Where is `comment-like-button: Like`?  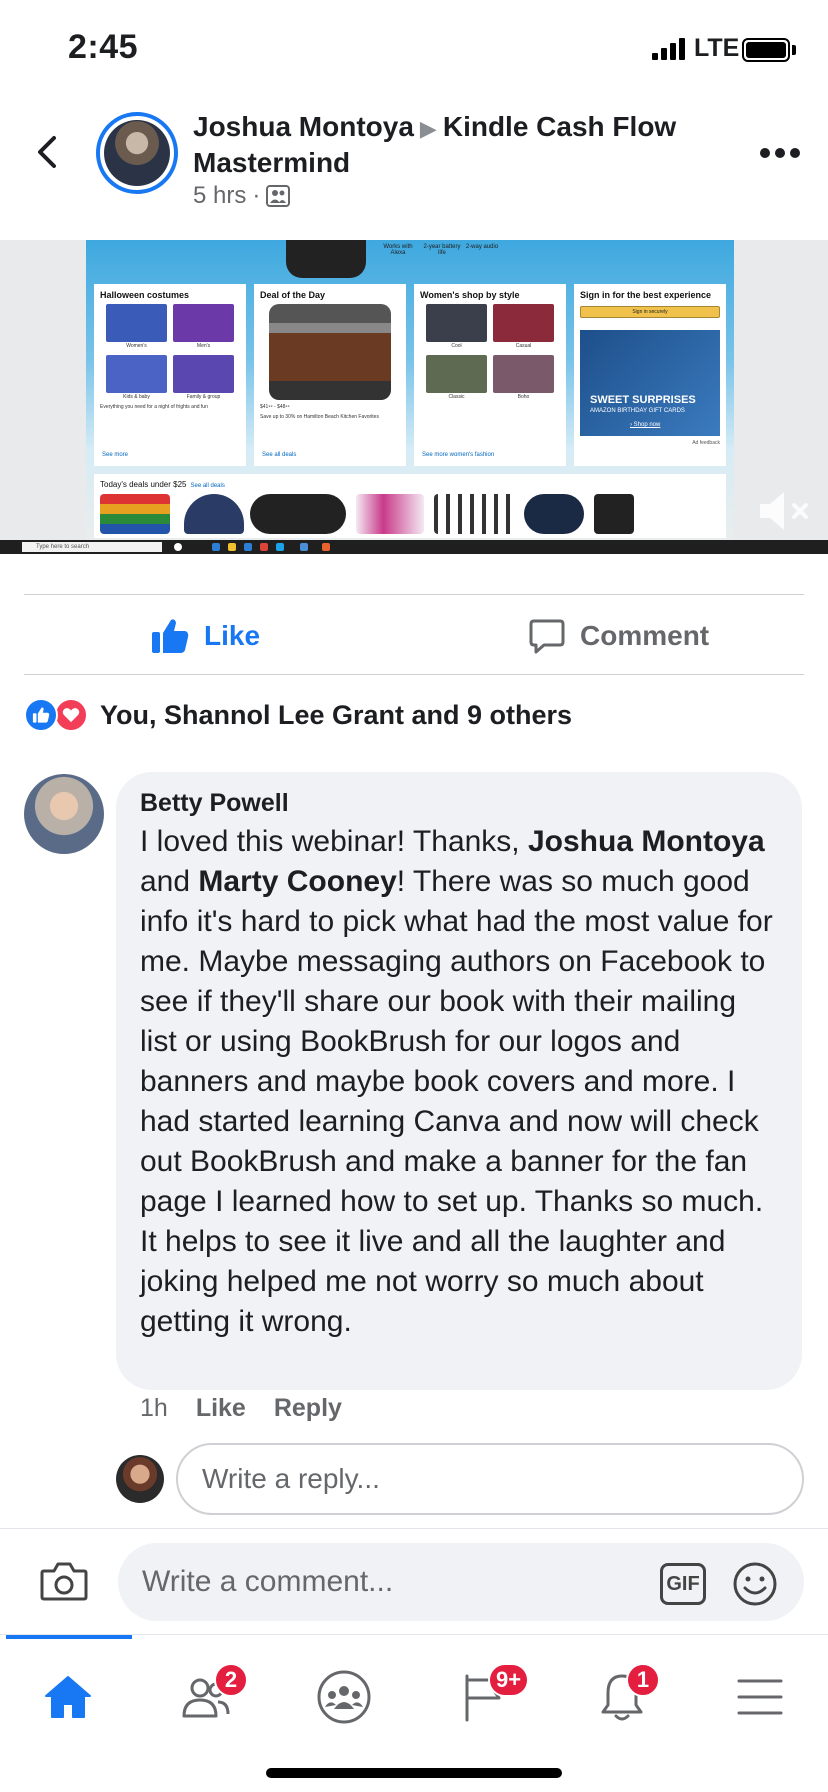
comment-like-button: Like is located at coordinates (221, 1408).